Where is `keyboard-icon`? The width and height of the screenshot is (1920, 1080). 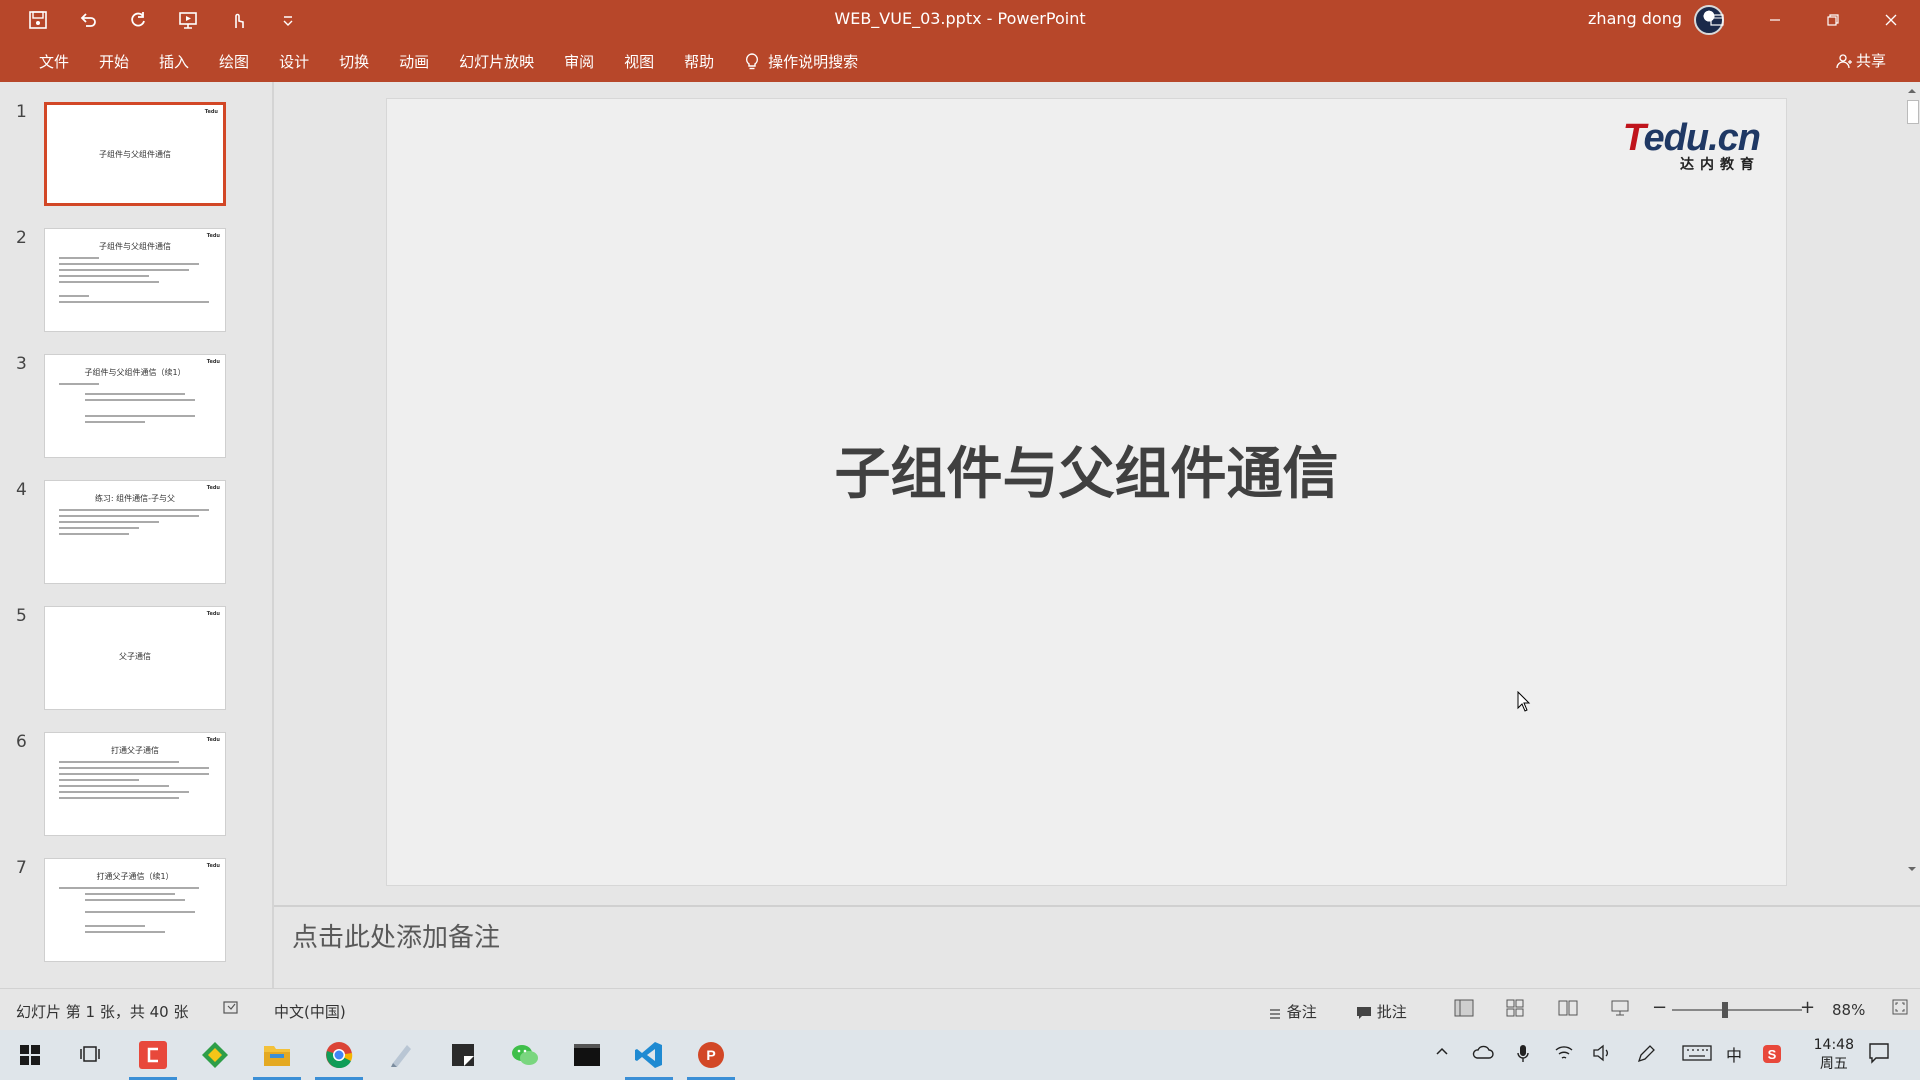 keyboard-icon is located at coordinates (1697, 1055).